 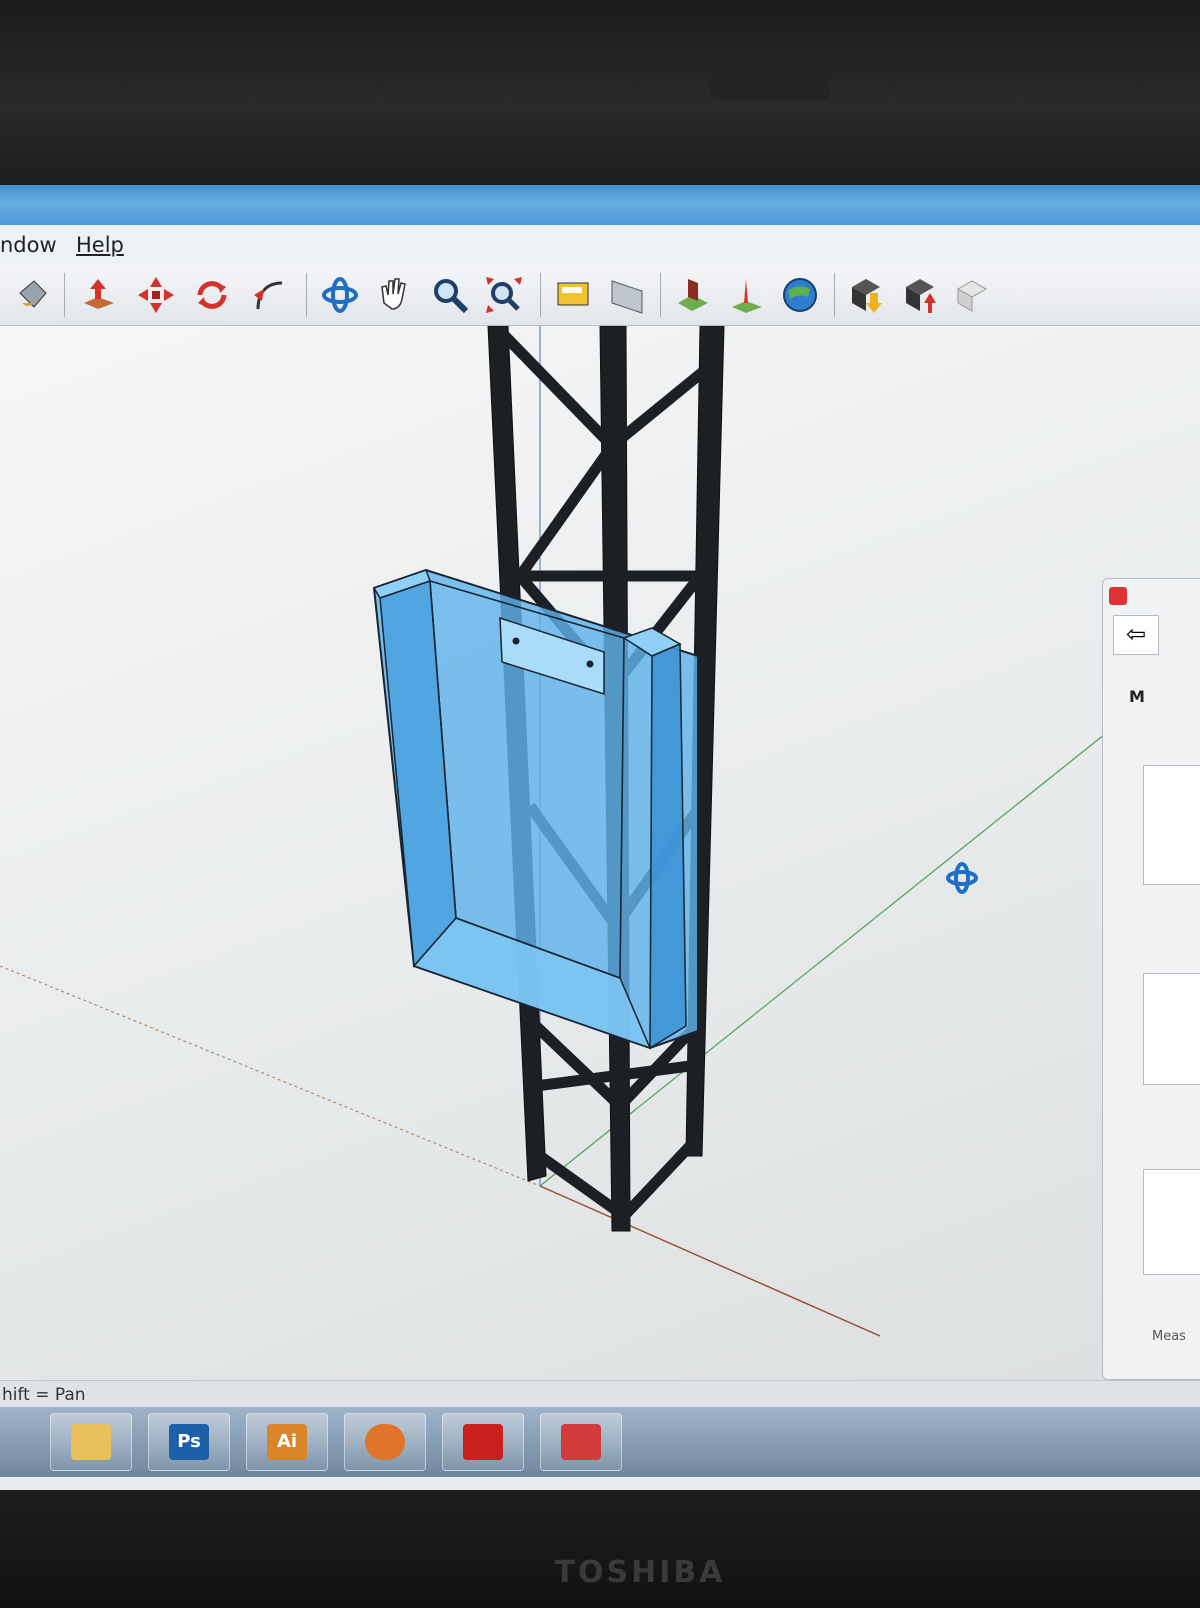 I want to click on section-display-icon, so click(x=628, y=295).